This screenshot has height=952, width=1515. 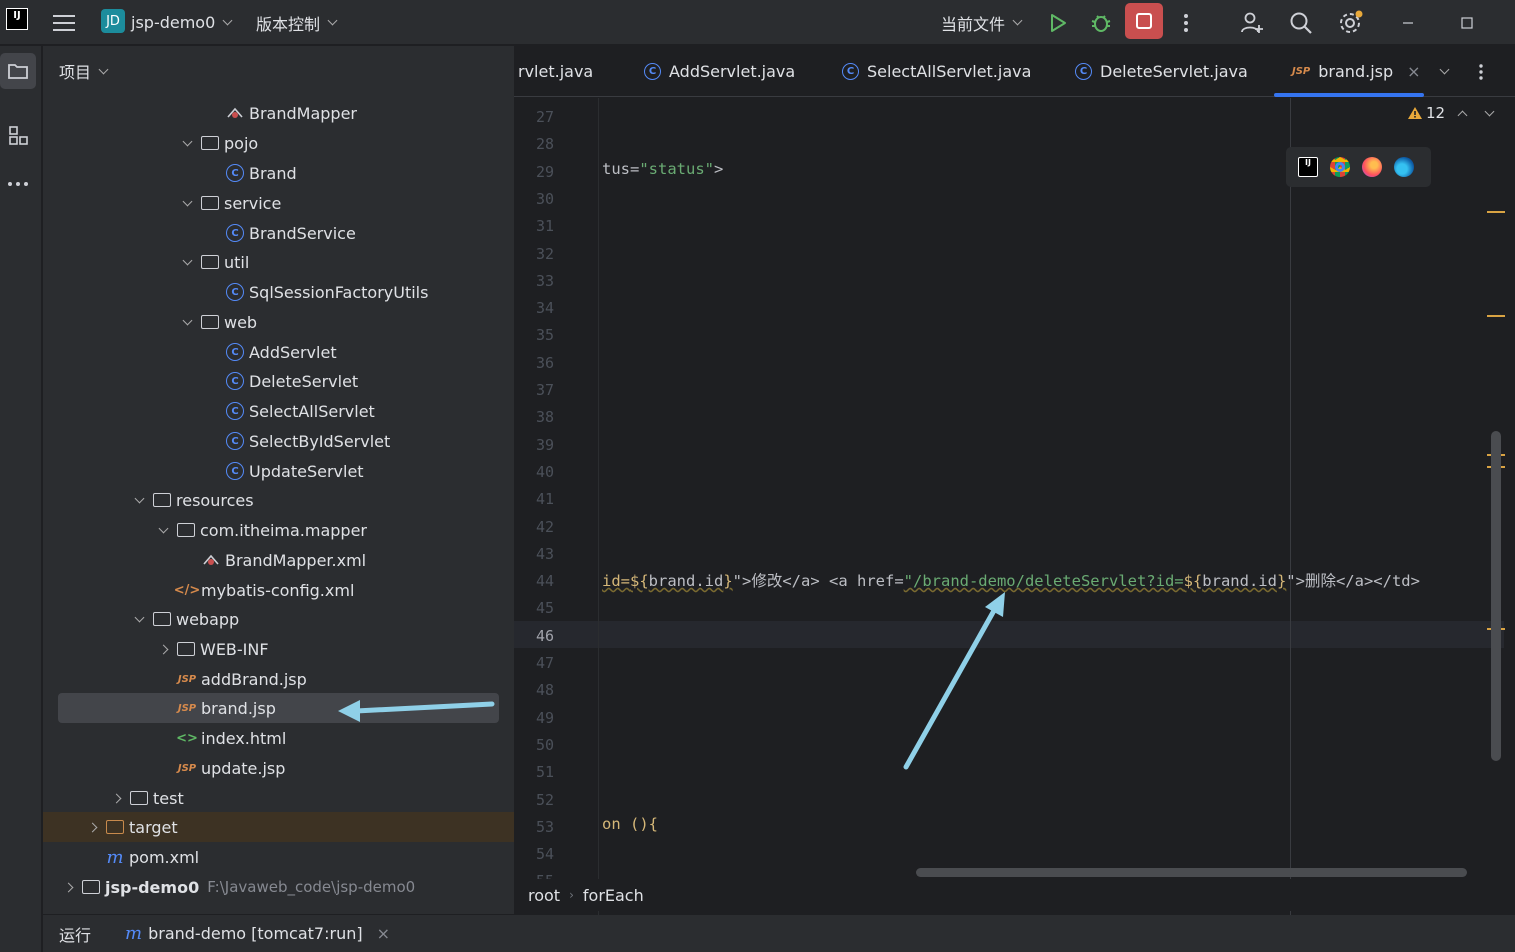 What do you see at coordinates (1252, 22) in the screenshot?
I see `add-user-button` at bounding box center [1252, 22].